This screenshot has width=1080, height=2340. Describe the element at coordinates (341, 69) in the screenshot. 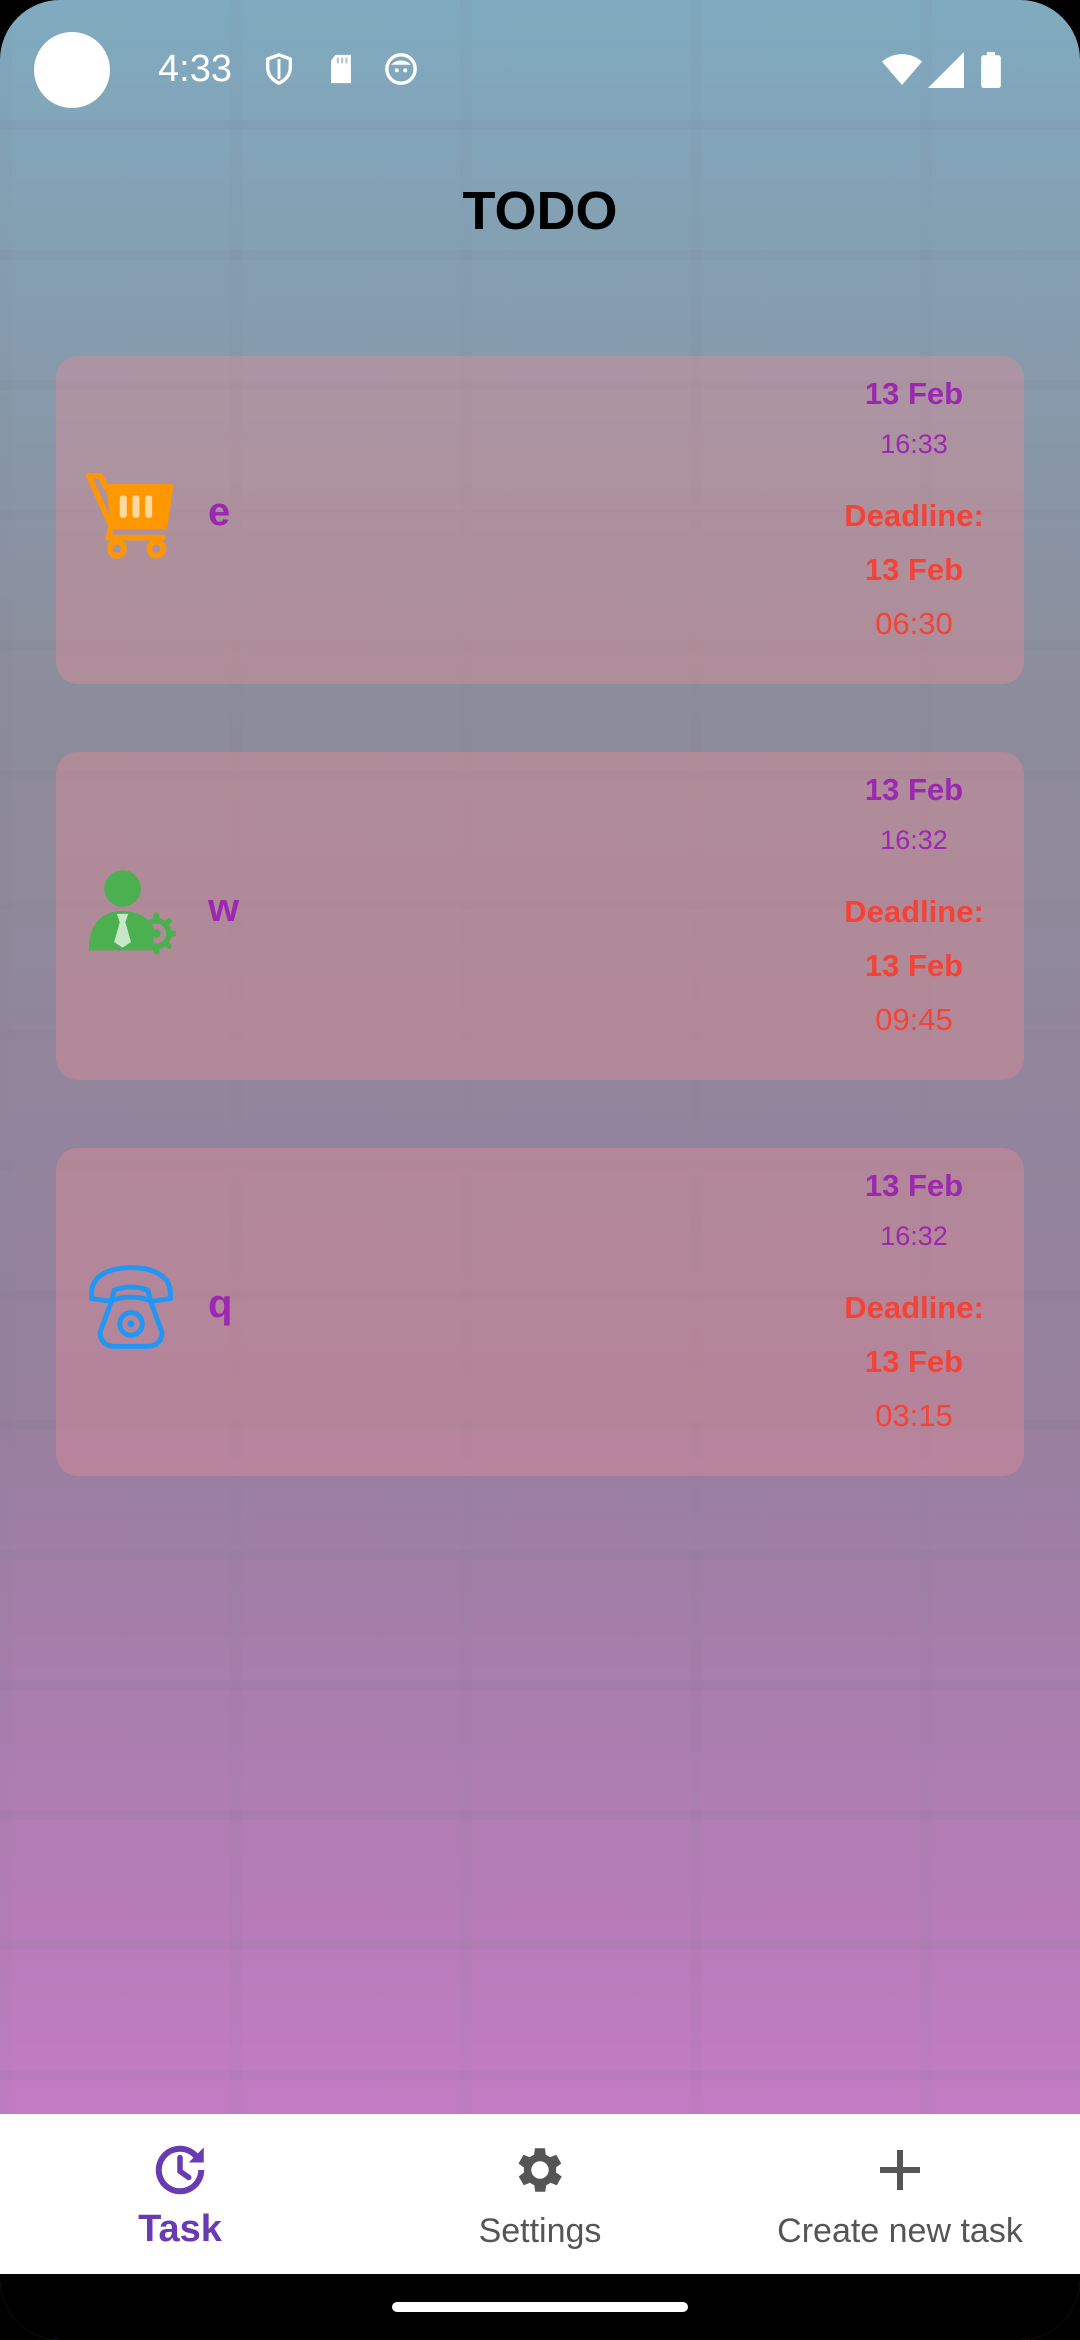

I see `sd-card-icon` at that location.